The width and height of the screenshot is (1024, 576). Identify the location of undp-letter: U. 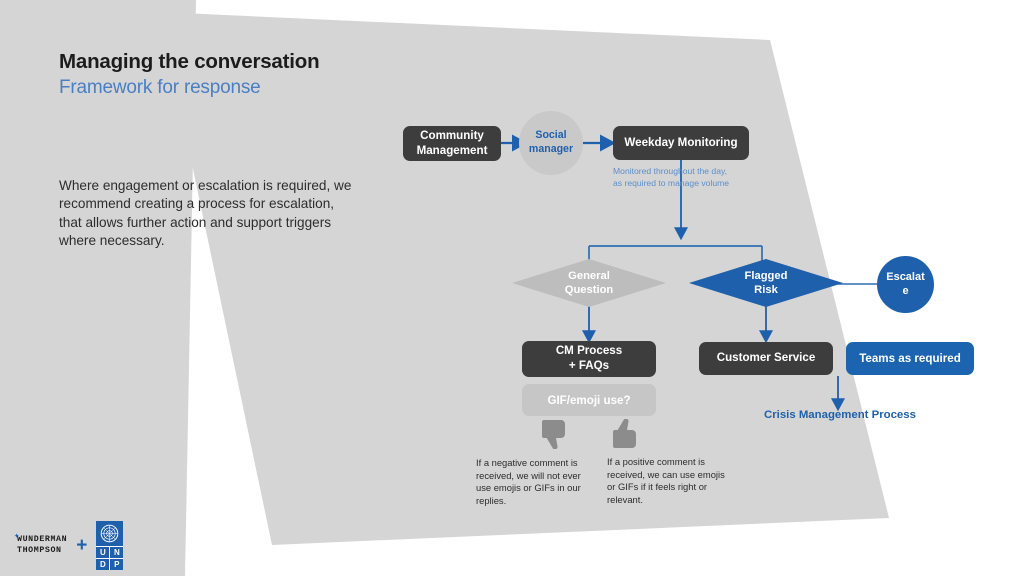
(103, 552).